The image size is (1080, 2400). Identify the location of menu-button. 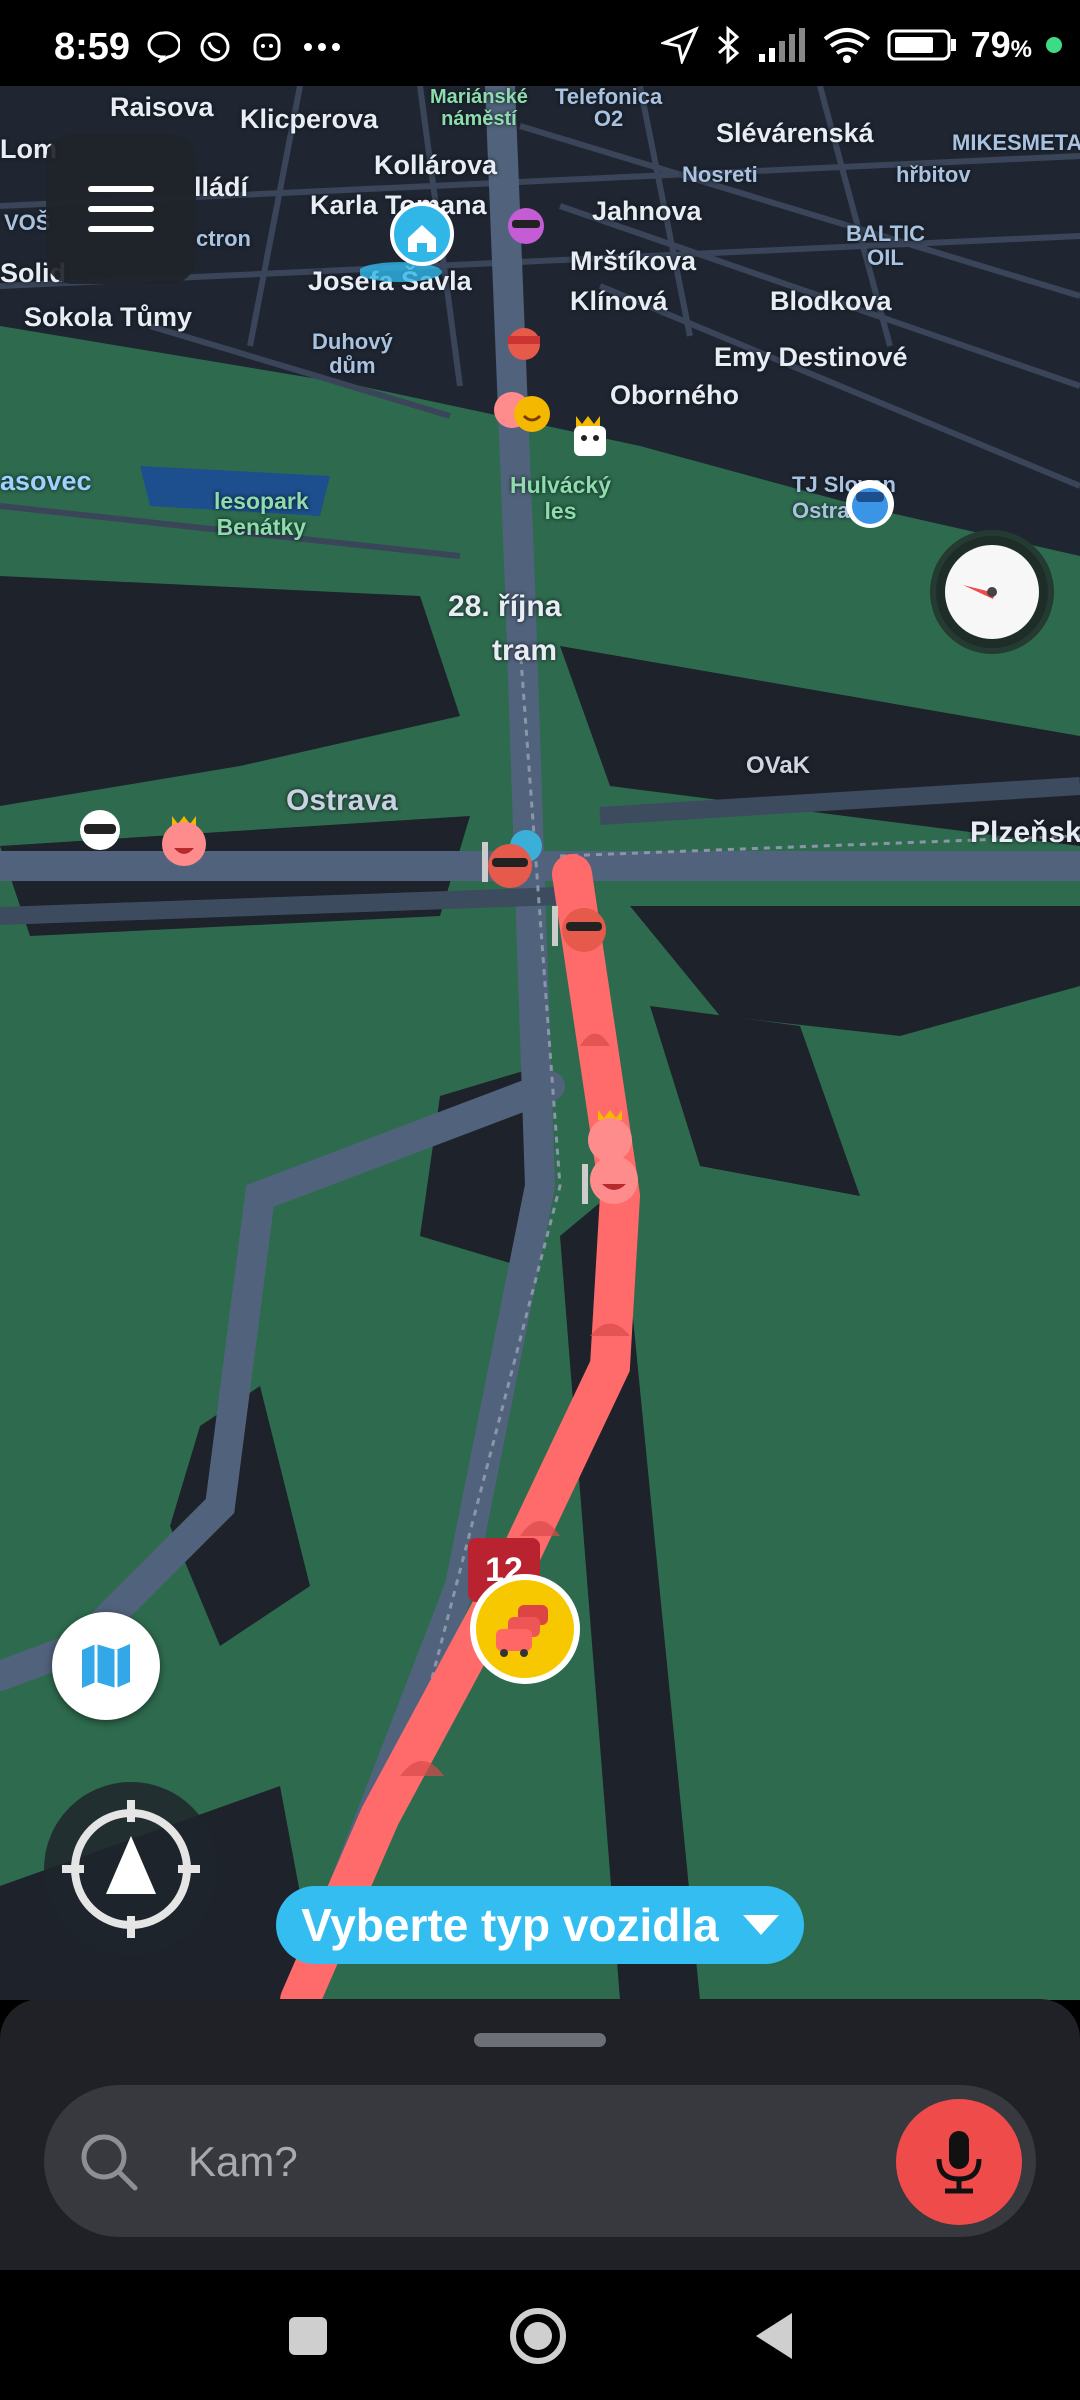
(121, 209).